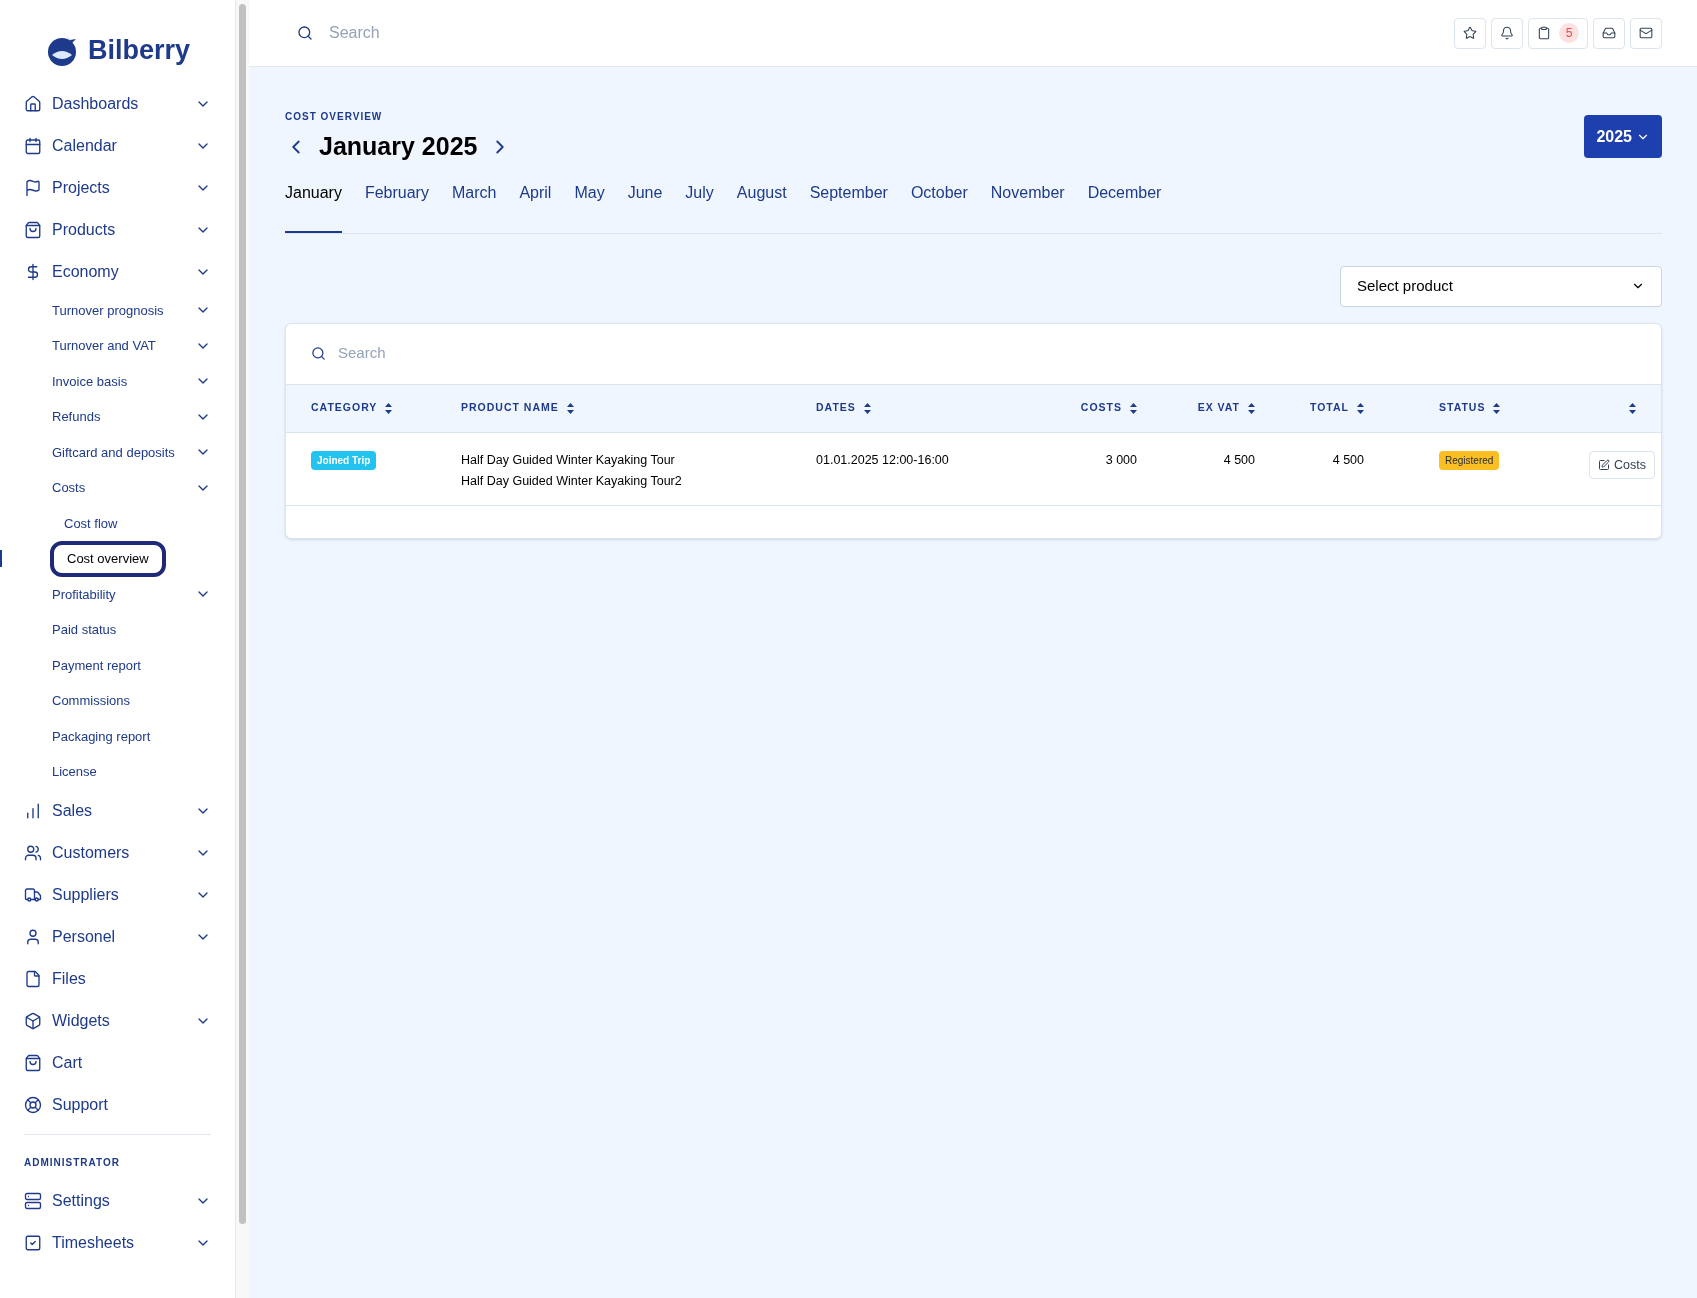 Image resolution: width=1697 pixels, height=1298 pixels. Describe the element at coordinates (398, 146) in the screenshot. I see `page-title: January 2025` at that location.